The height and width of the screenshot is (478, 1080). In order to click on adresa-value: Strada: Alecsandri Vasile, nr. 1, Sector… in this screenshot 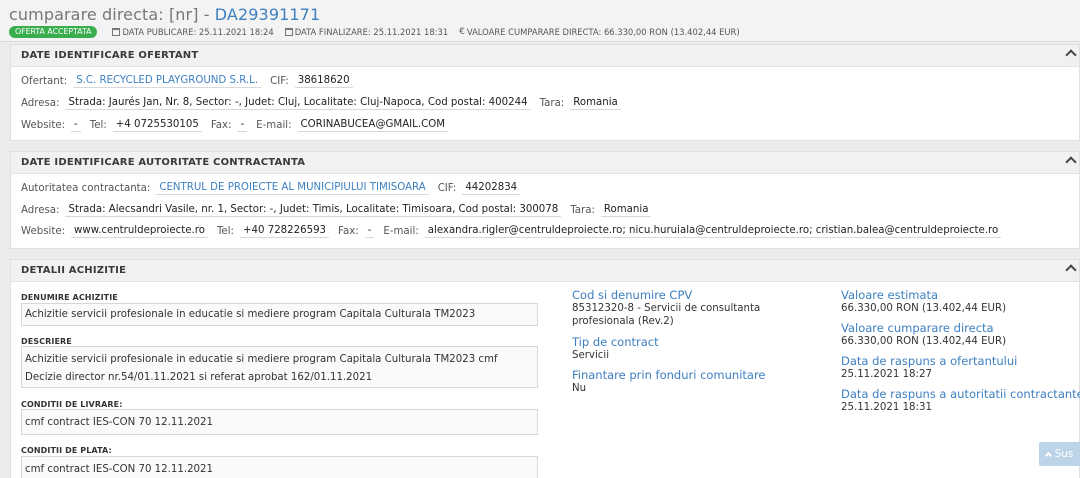, I will do `click(313, 210)`.